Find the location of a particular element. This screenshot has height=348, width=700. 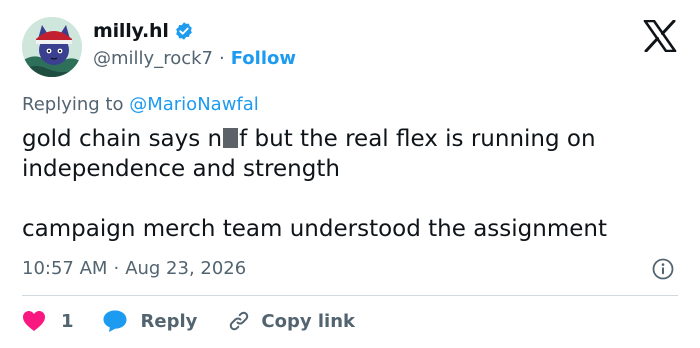

tweet-line-2: independence and strength is located at coordinates (181, 169).